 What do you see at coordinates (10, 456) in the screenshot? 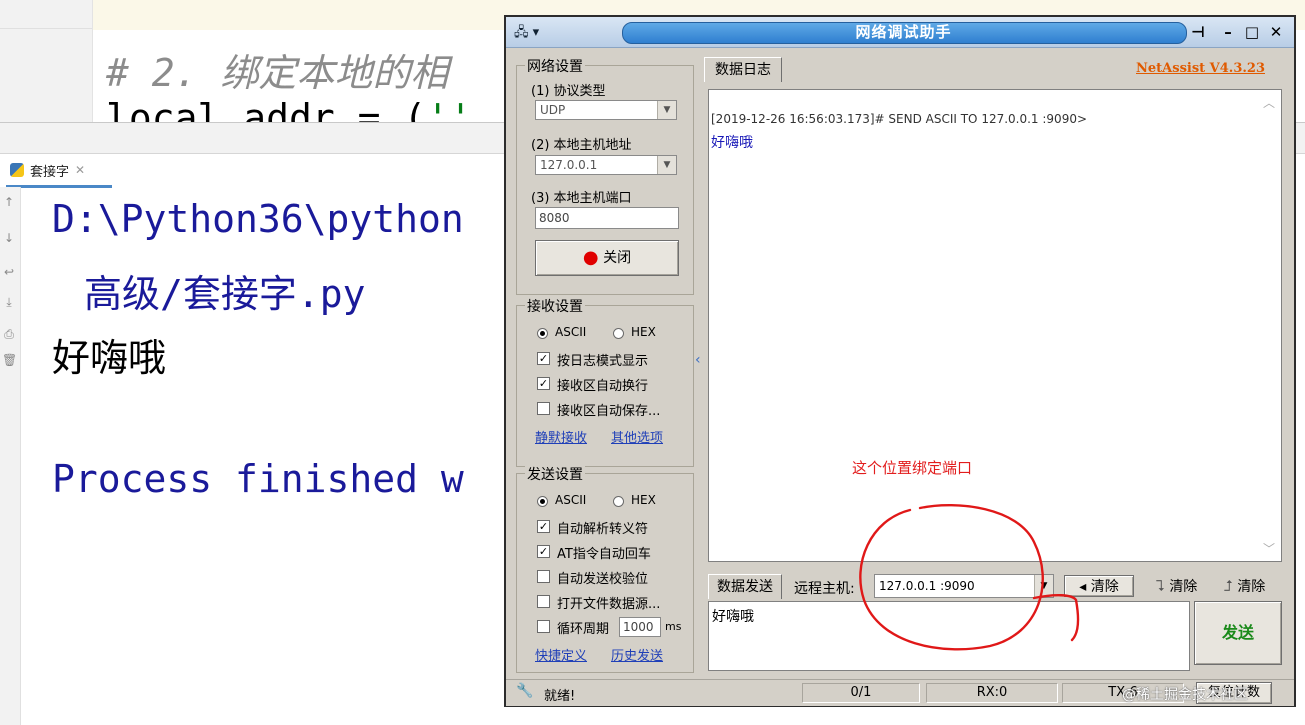
I see `run-toolbar: ↑ ↓ ↩ ⤓ ⎙ 🗑` at bounding box center [10, 456].